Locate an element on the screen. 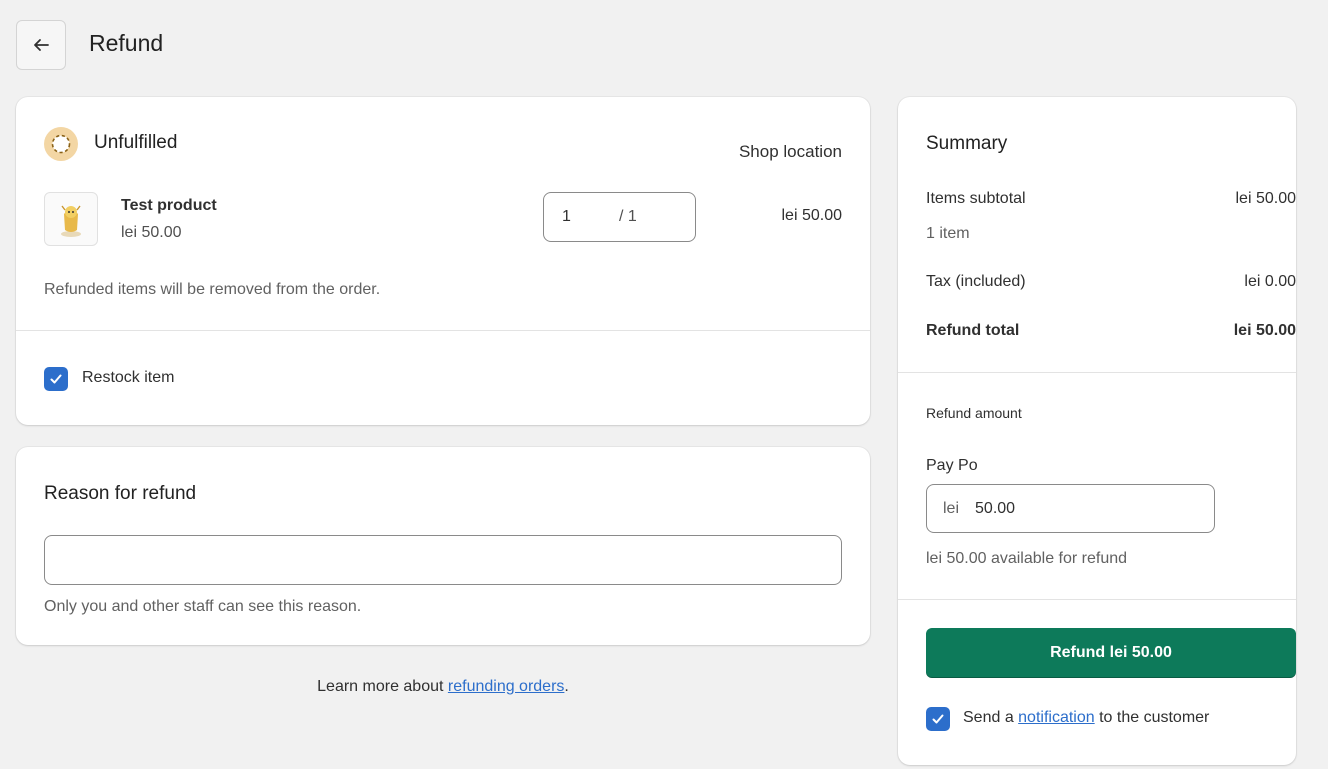 The height and width of the screenshot is (769, 1328). learn-more-suffix: . is located at coordinates (566, 686).